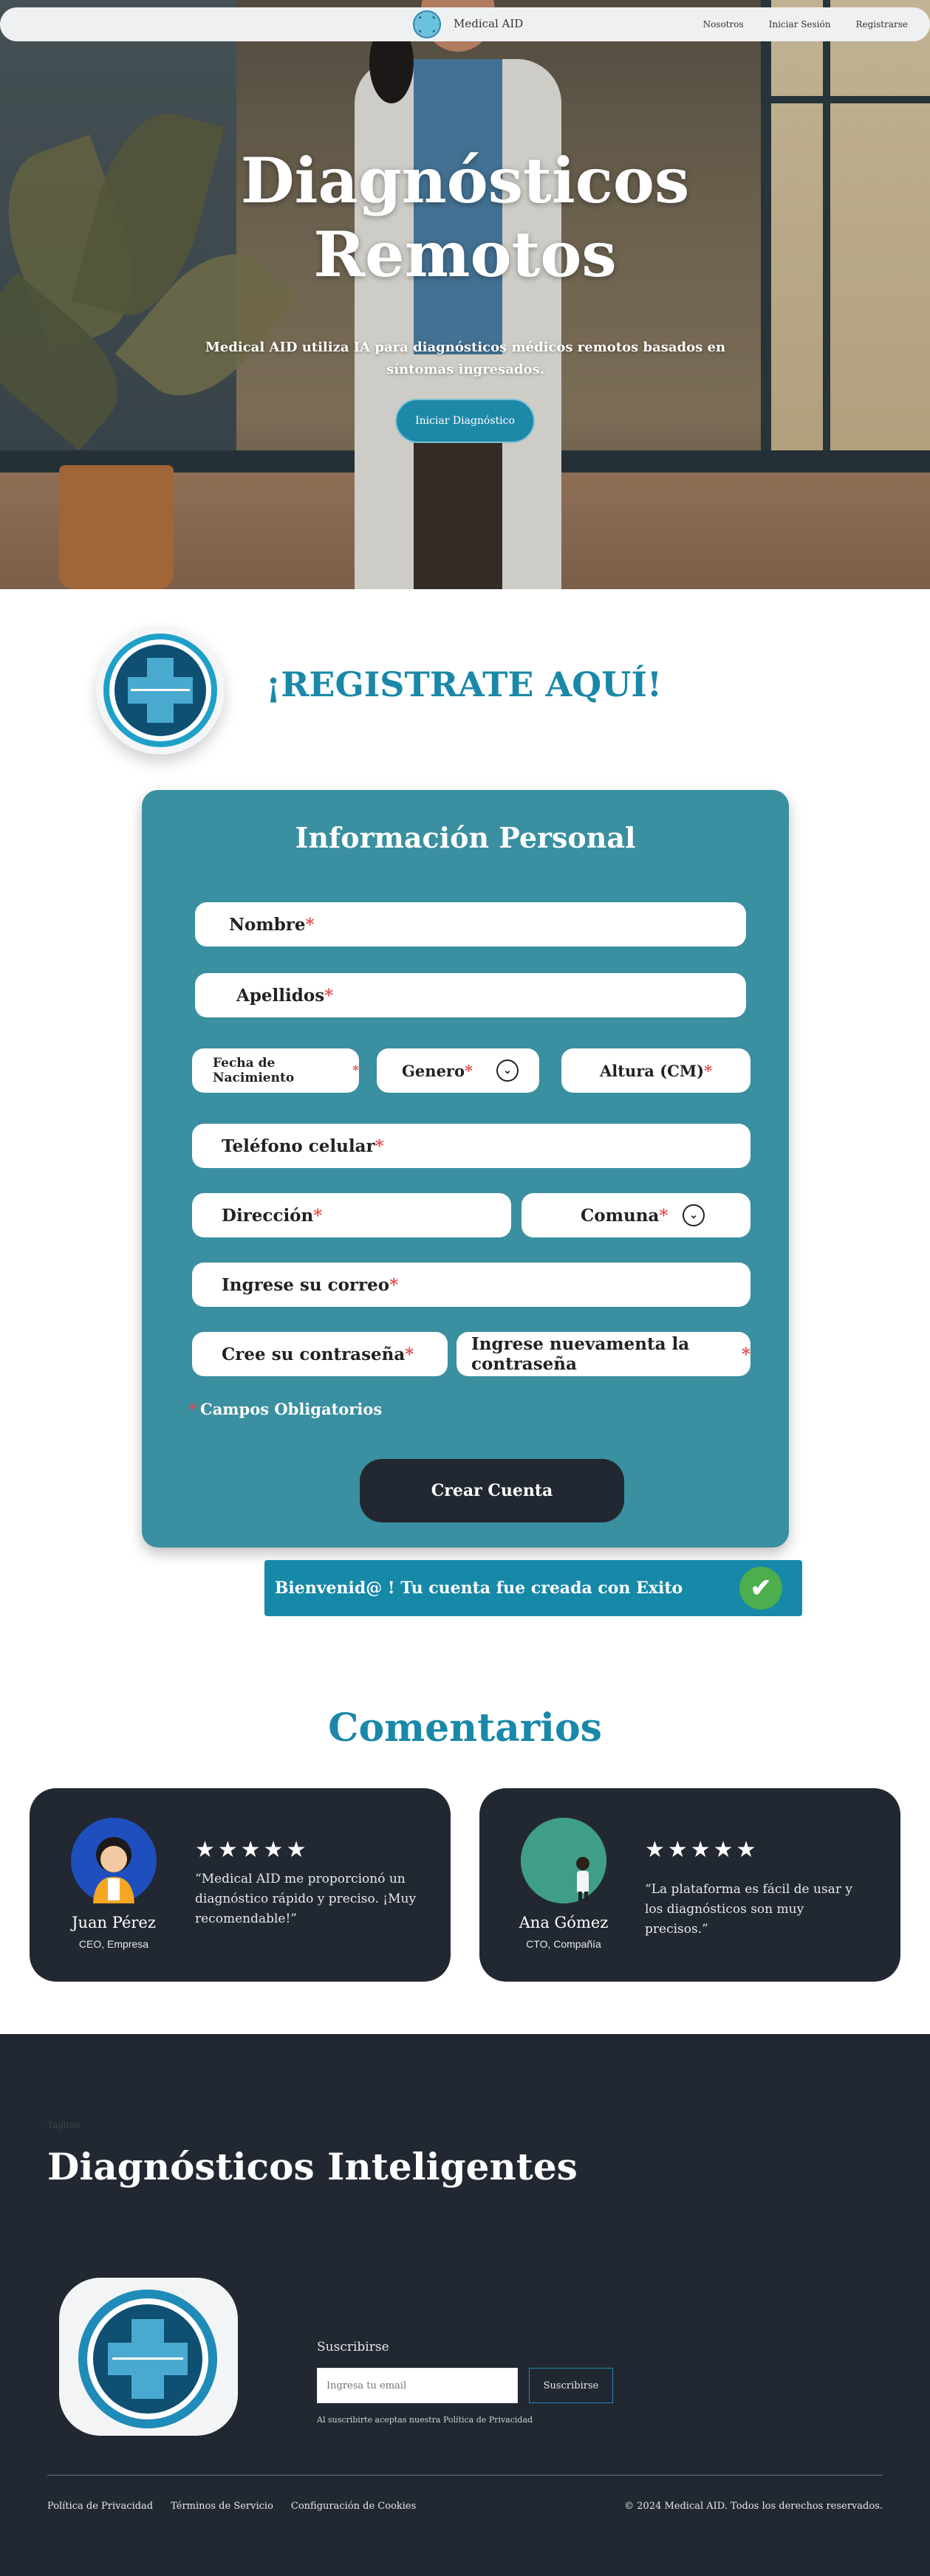  I want to click on legend-text: Campos Obligatorios, so click(291, 1409).